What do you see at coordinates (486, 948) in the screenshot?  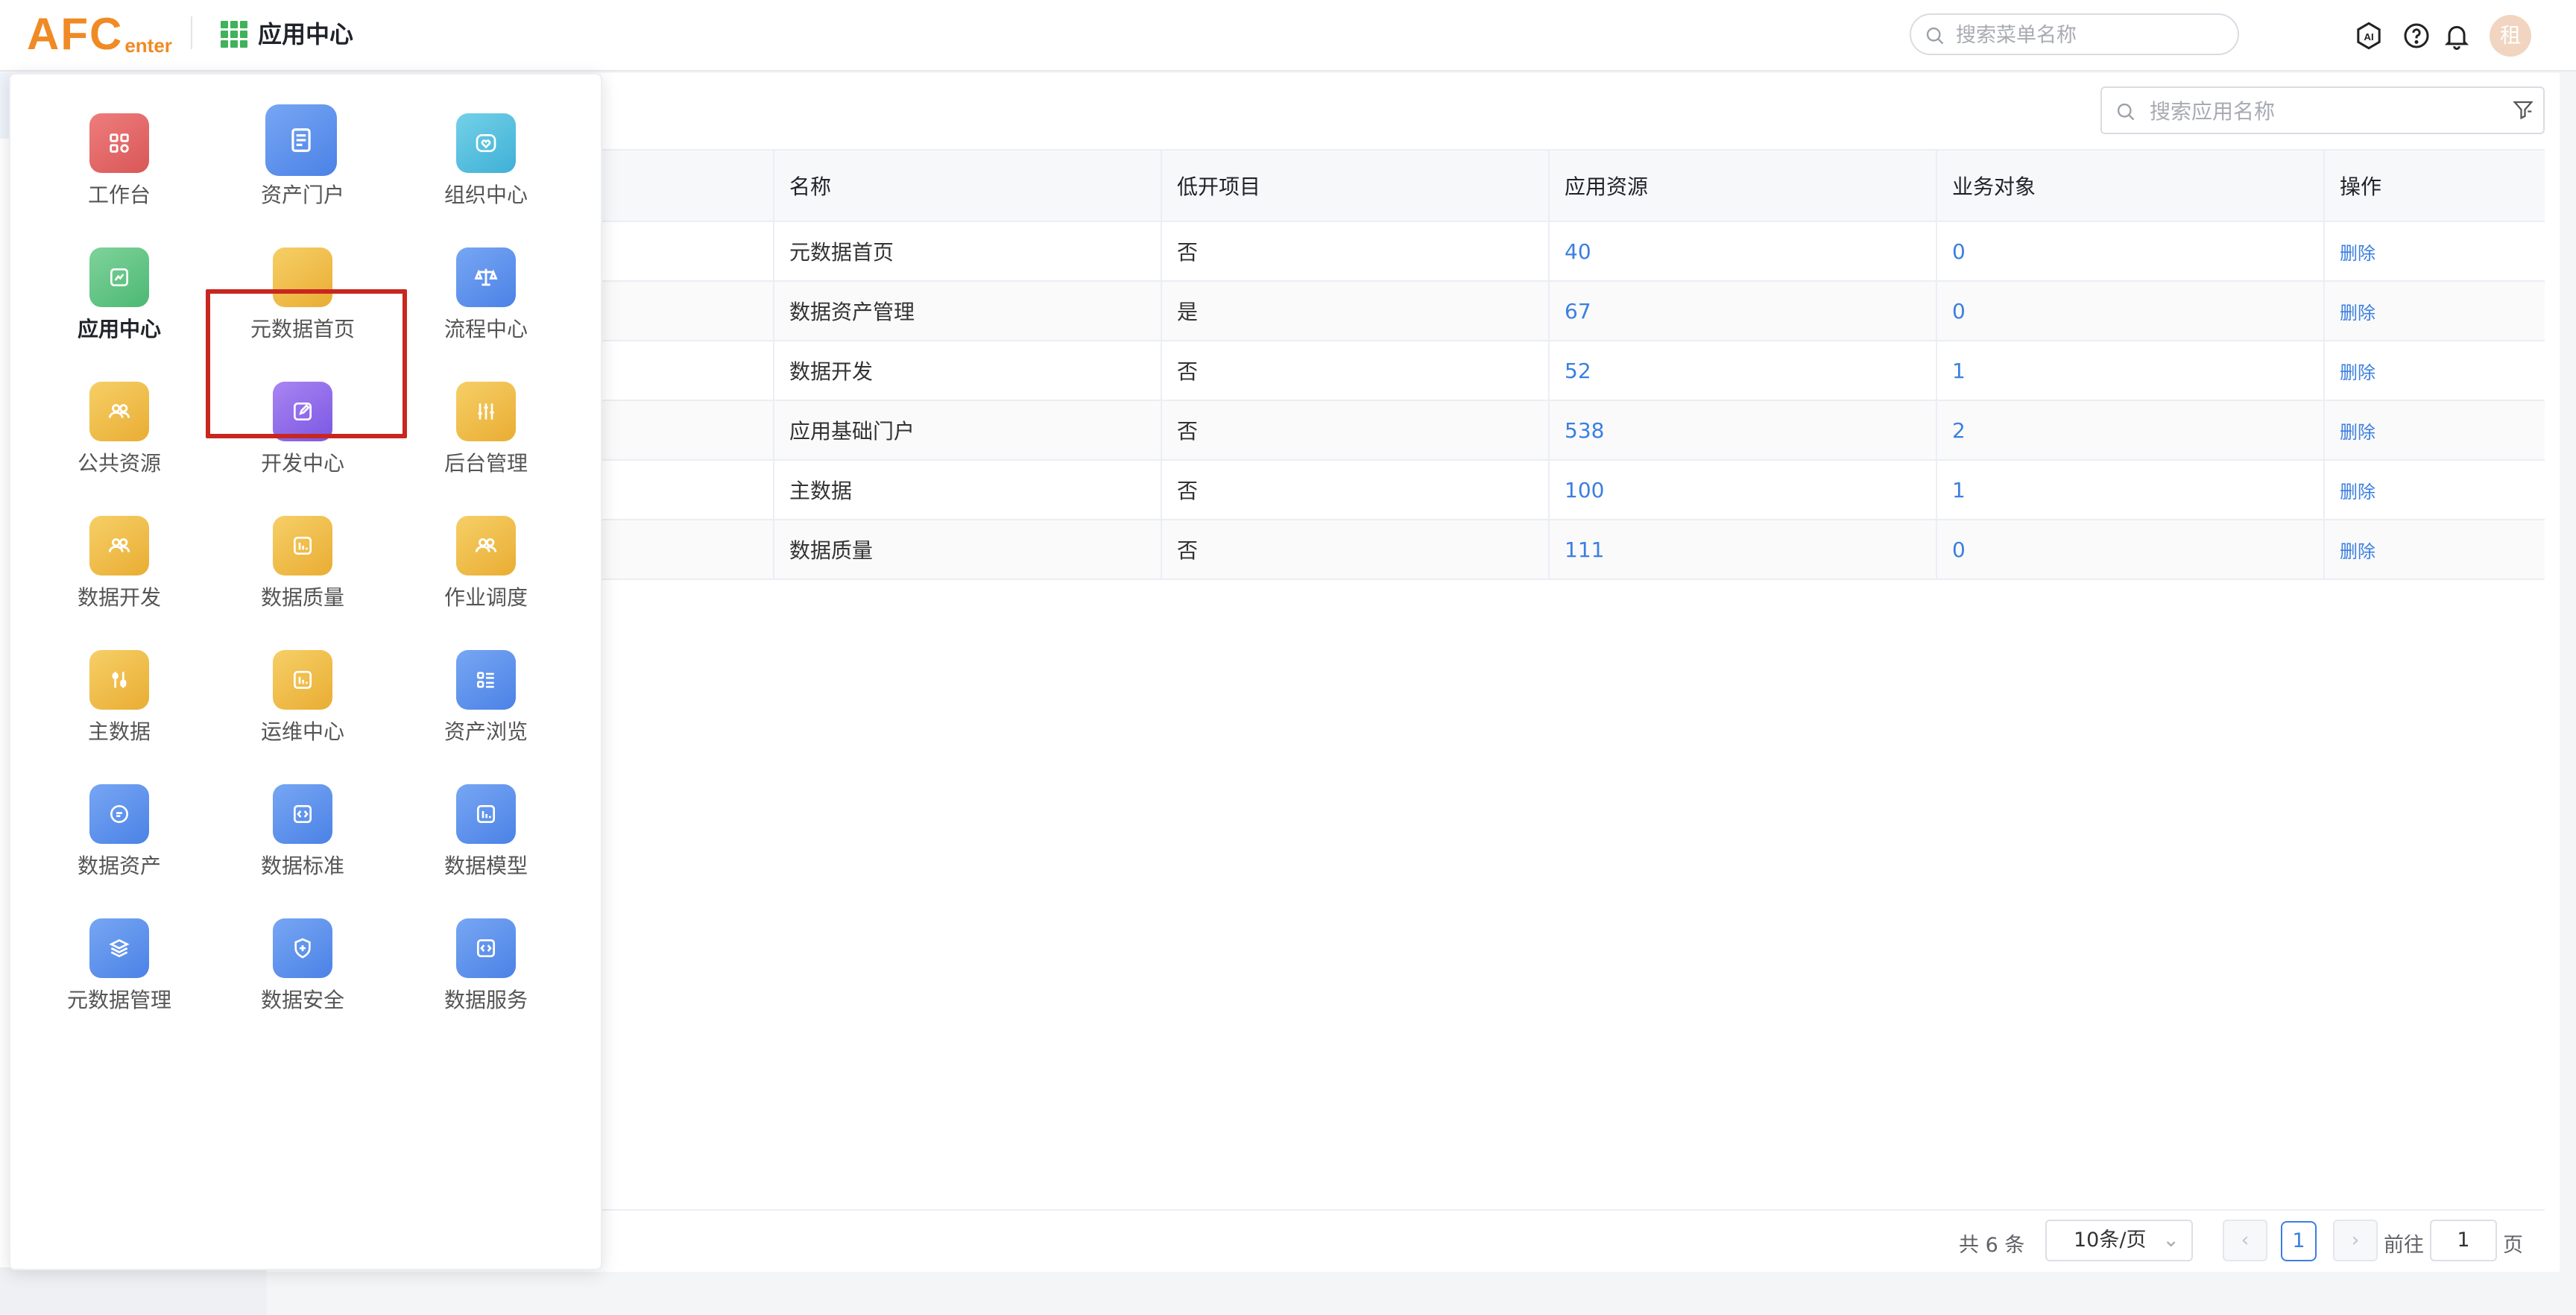 I see `code-icon` at bounding box center [486, 948].